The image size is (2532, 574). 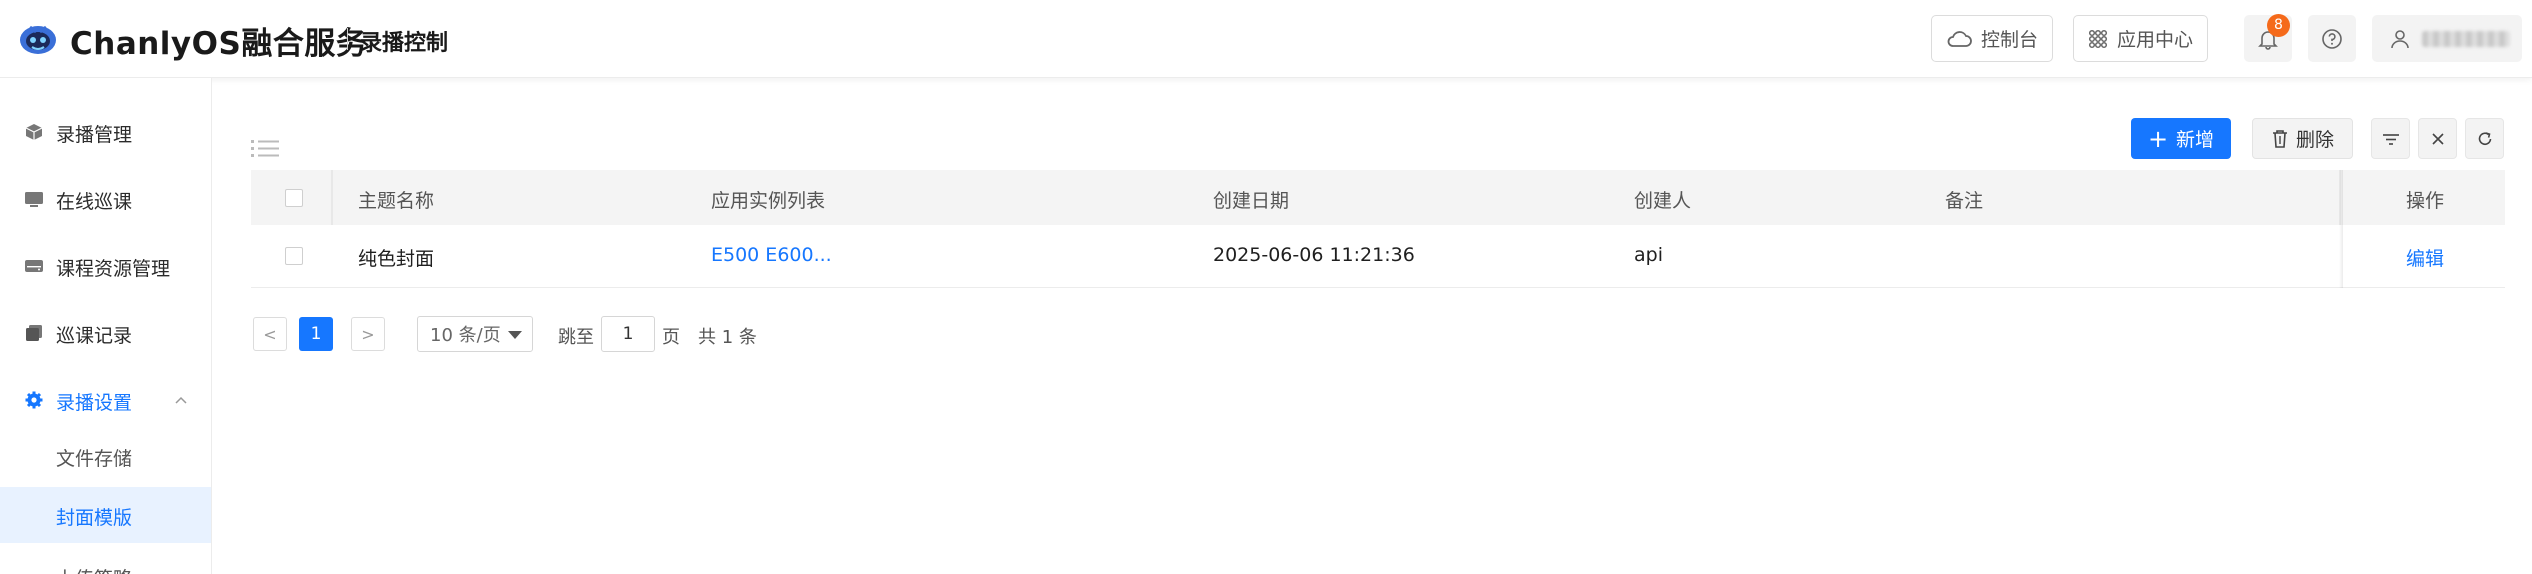 What do you see at coordinates (94, 459) in the screenshot?
I see `sidebar-subitem-label: 文件存储` at bounding box center [94, 459].